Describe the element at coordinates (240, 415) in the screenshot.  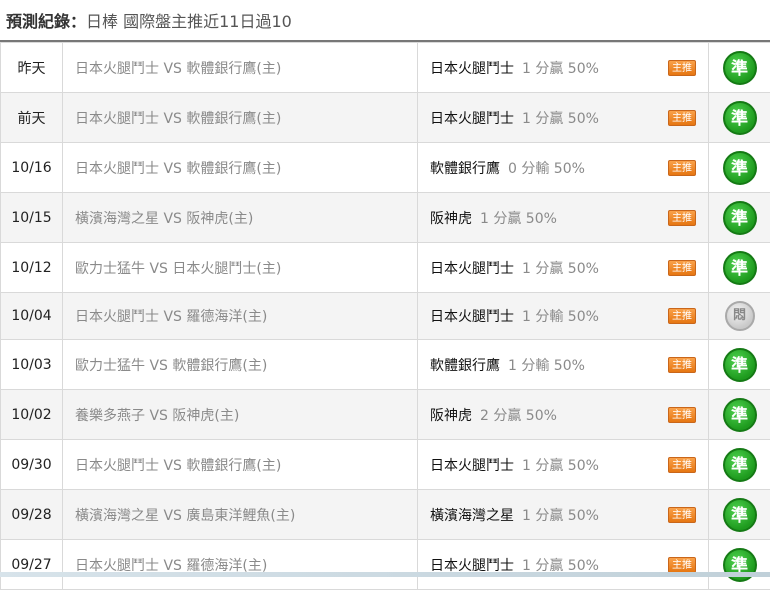
I see `row-match: 養樂多燕子 VS 阪神虎(主)` at that location.